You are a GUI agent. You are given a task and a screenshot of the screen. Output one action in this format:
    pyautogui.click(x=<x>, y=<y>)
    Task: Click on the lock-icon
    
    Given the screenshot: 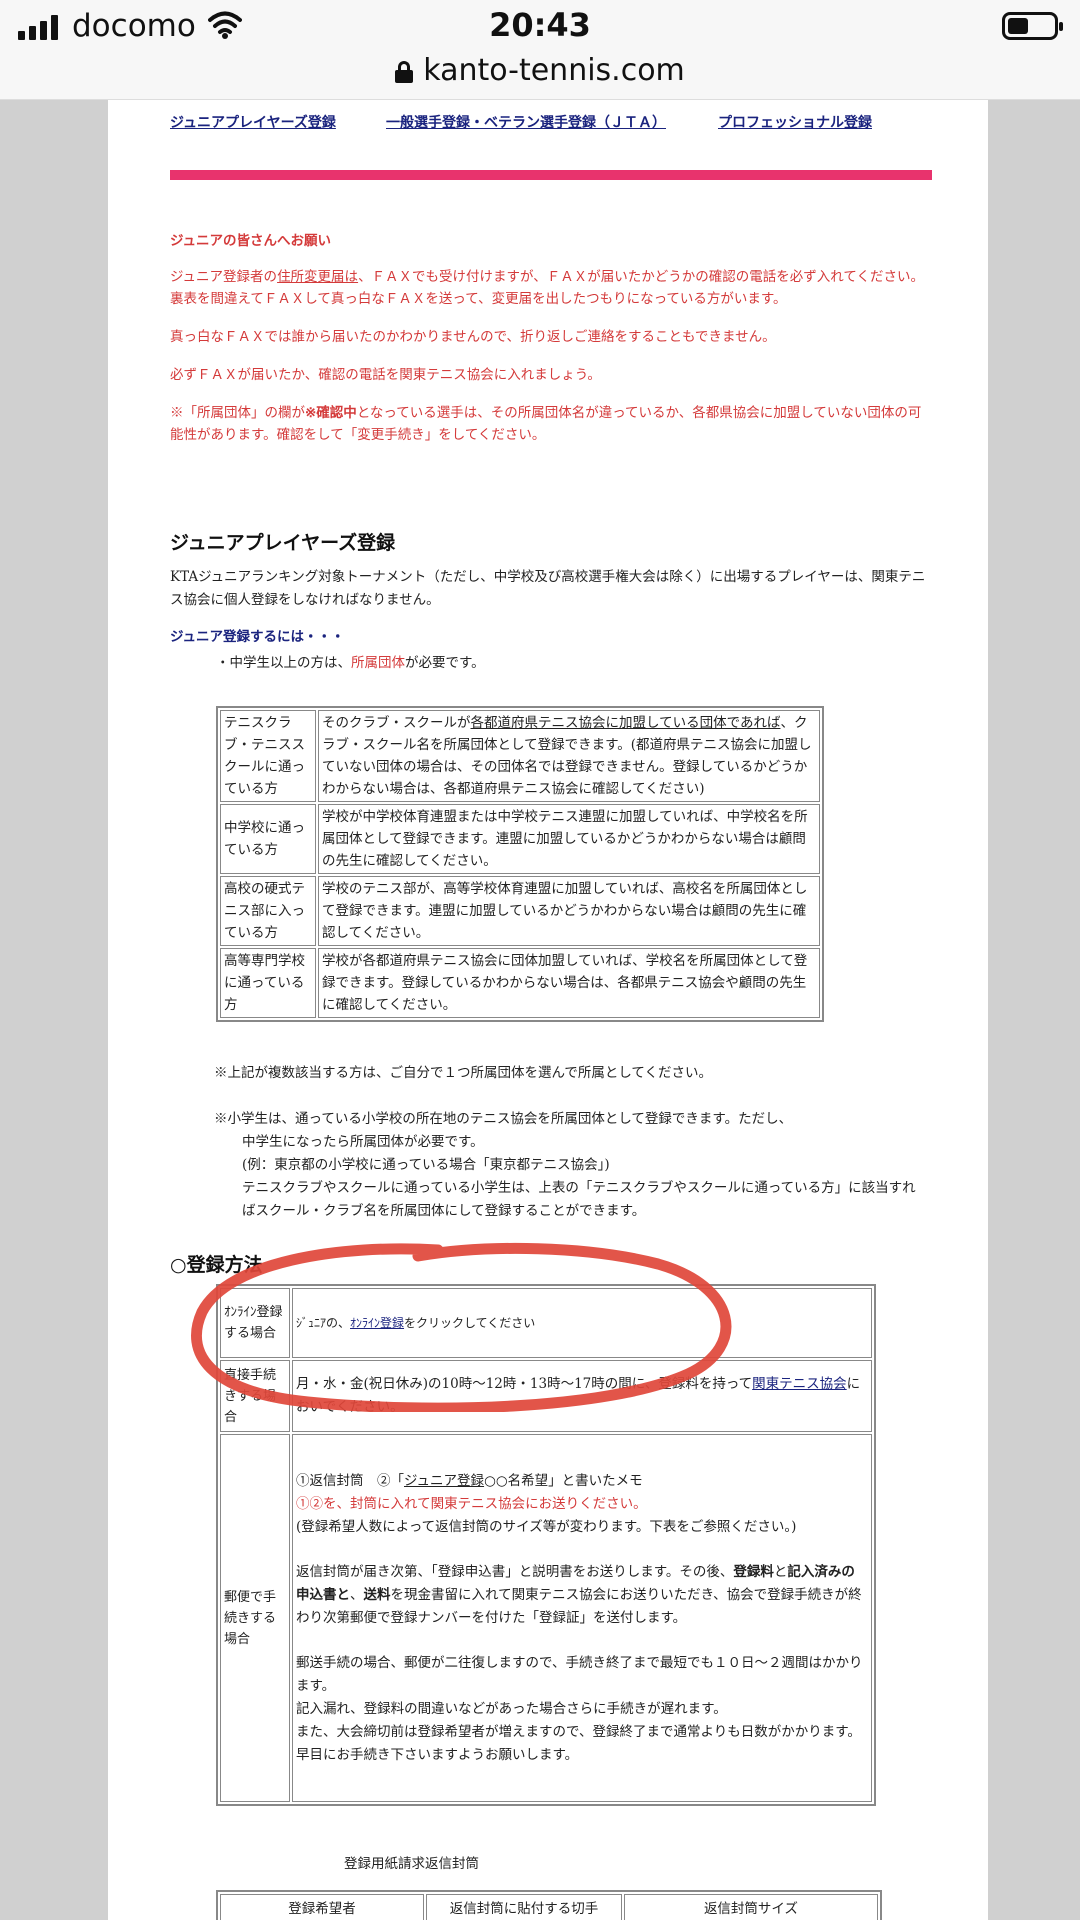 What is the action you would take?
    pyautogui.click(x=404, y=72)
    